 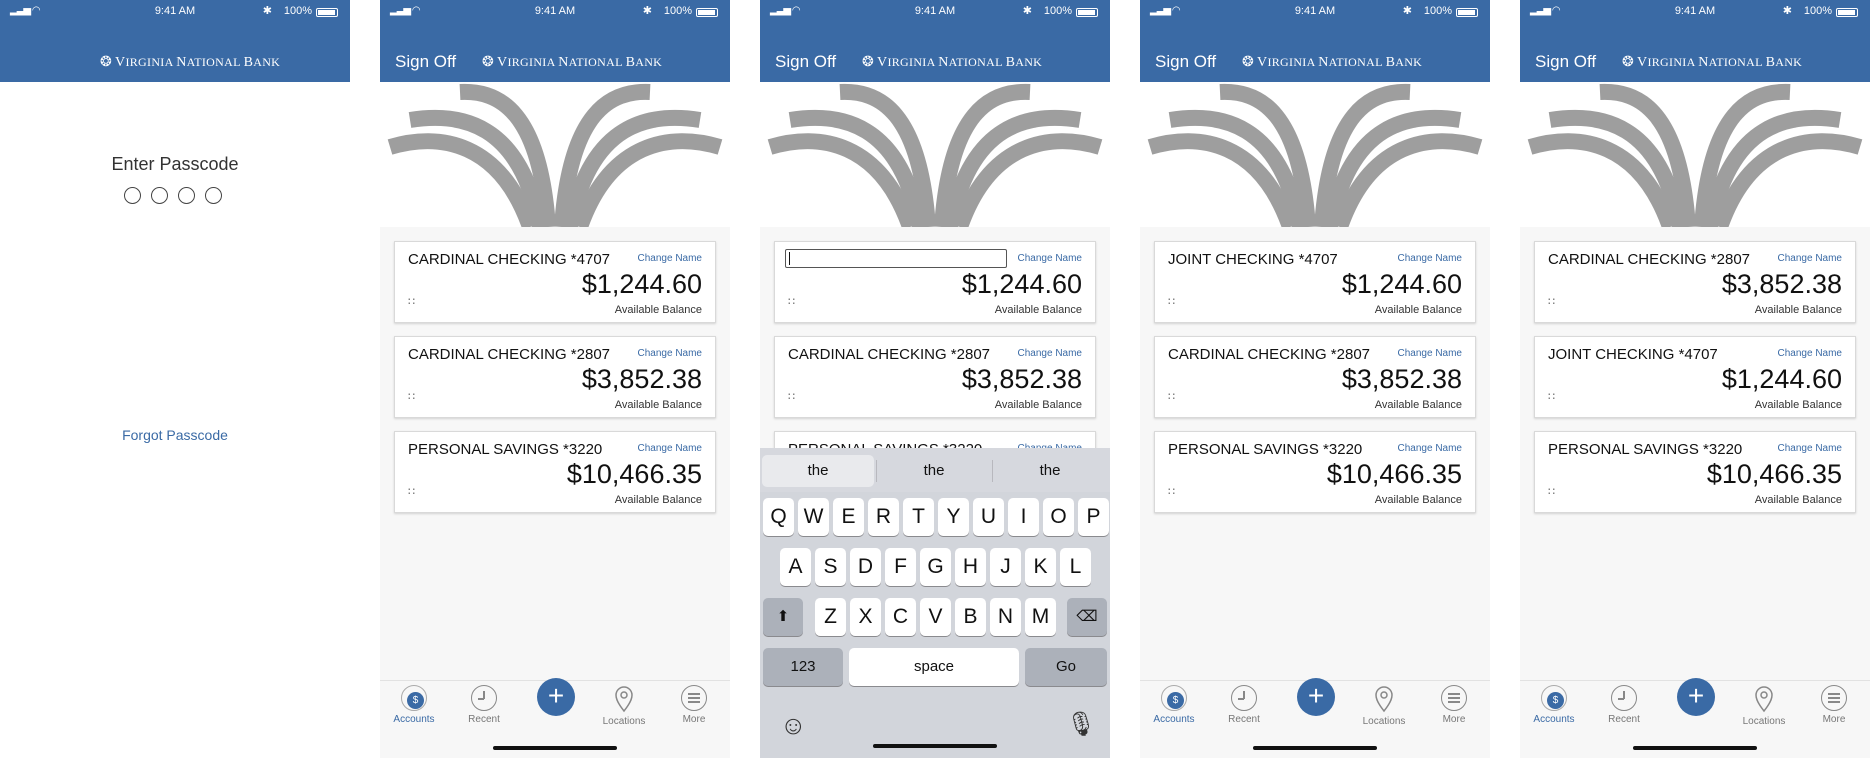 What do you see at coordinates (900, 617) in the screenshot?
I see `key-c: C` at bounding box center [900, 617].